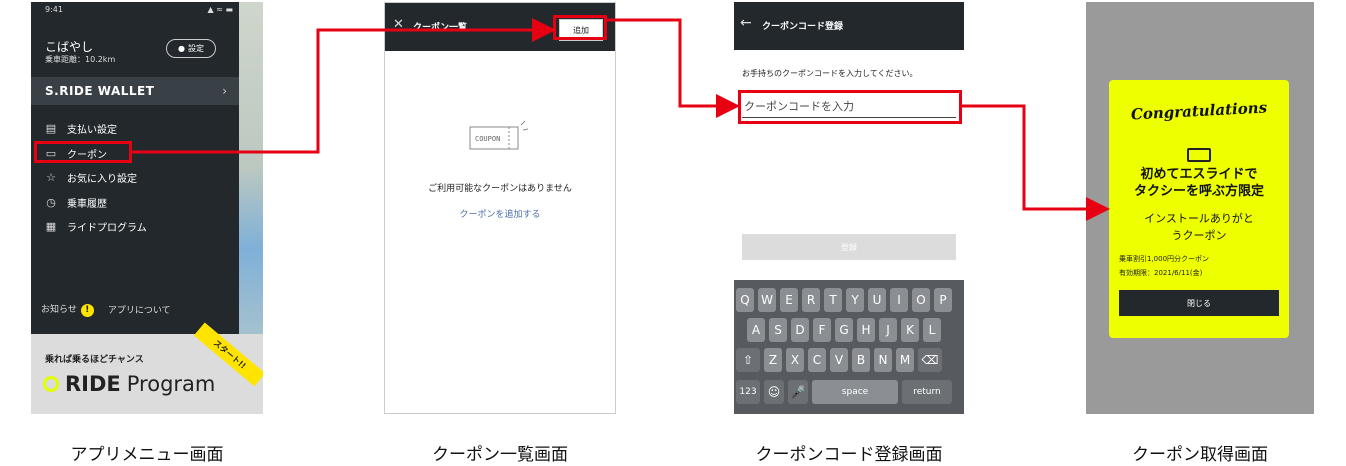  What do you see at coordinates (147, 455) in the screenshot?
I see `caption-menu-screen: アプリメニュー画面` at bounding box center [147, 455].